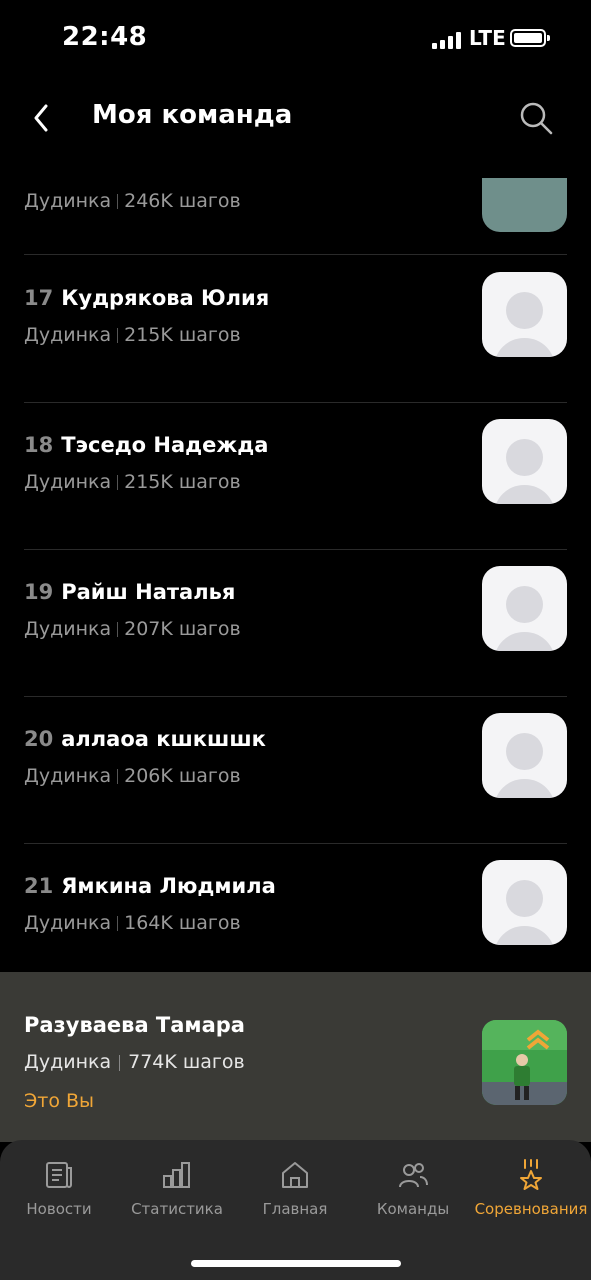 Image resolution: width=591 pixels, height=1280 pixels. Describe the element at coordinates (177, 1209) in the screenshot. I see `tab-label: Статистика` at that location.